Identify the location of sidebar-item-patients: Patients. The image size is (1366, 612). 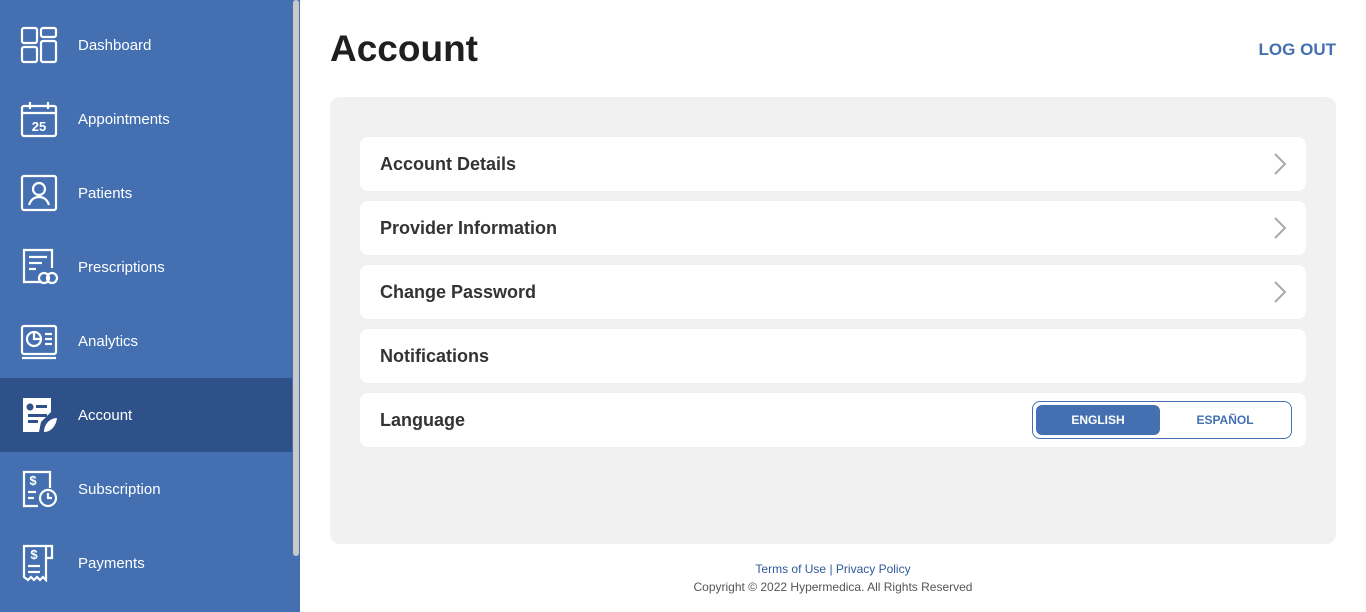
(146, 193).